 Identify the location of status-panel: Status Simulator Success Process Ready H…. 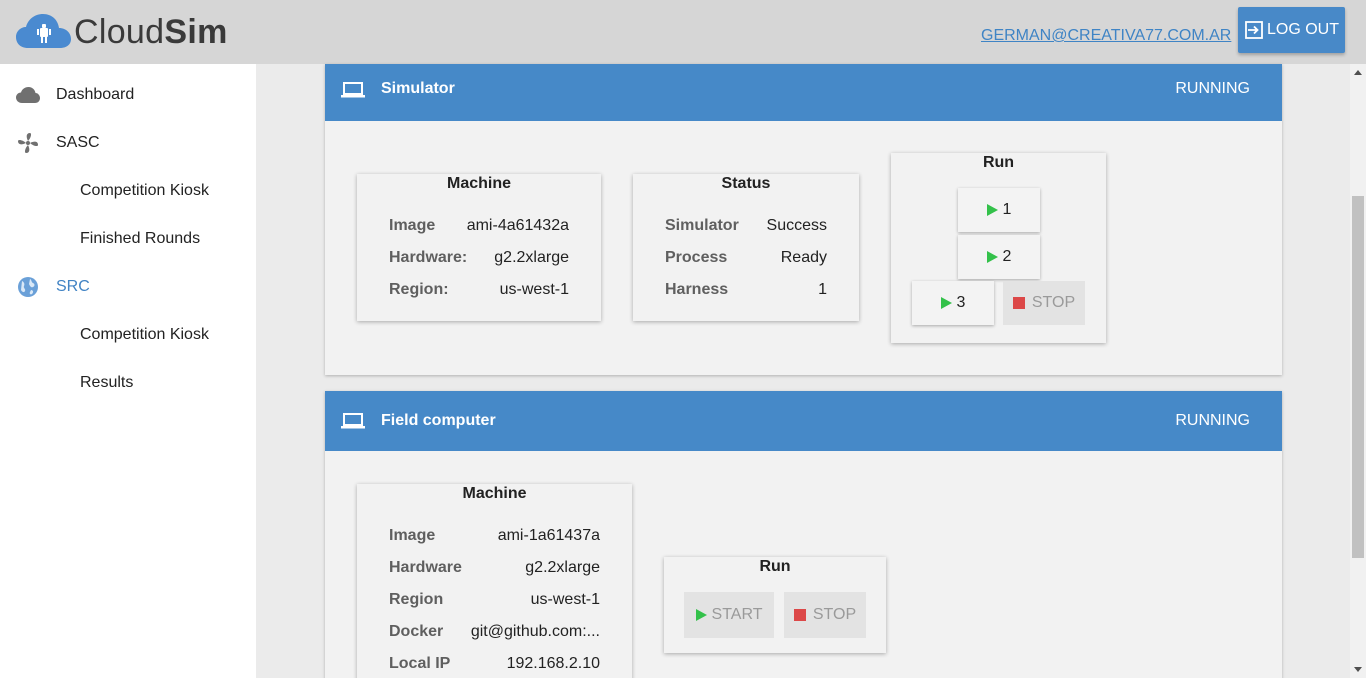
(746, 247).